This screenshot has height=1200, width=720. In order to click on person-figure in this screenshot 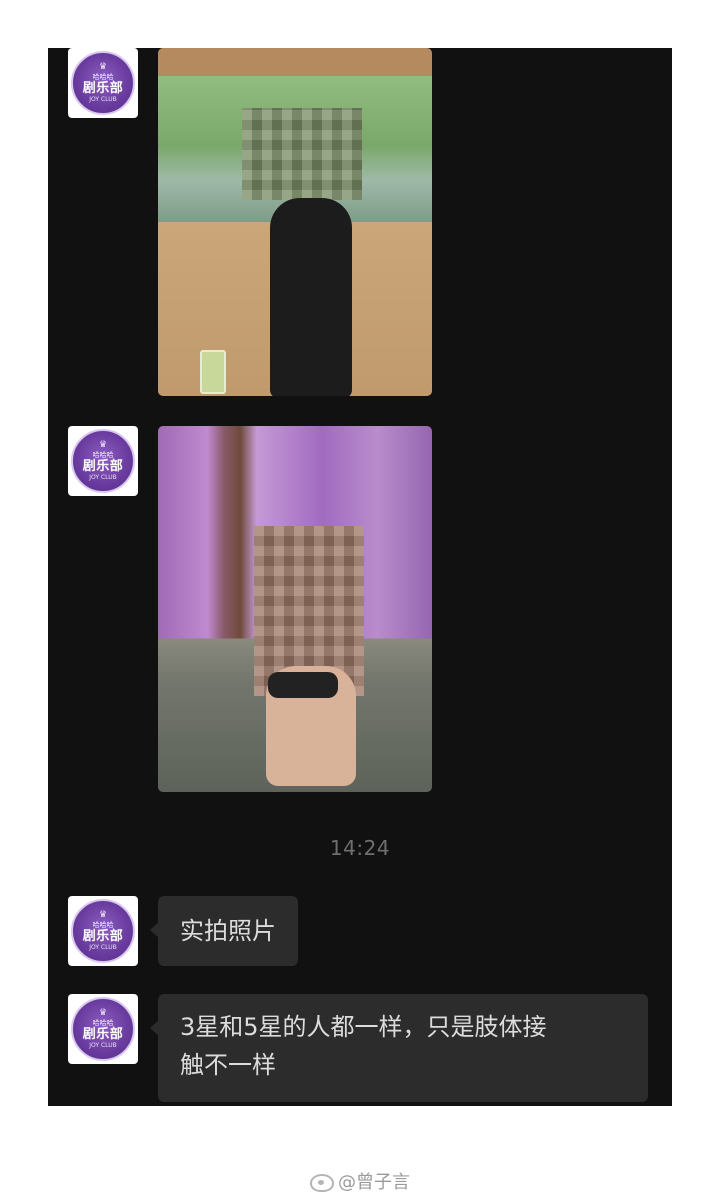, I will do `click(311, 297)`.